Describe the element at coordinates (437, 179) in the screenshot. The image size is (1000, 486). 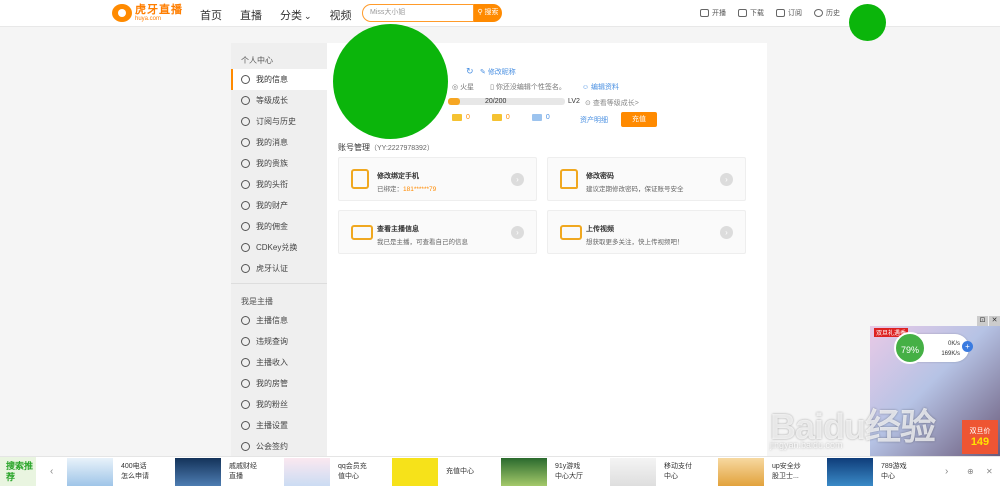
I see `change-phone-card: 修改绑定手机 已绑定：181******79 ›` at that location.